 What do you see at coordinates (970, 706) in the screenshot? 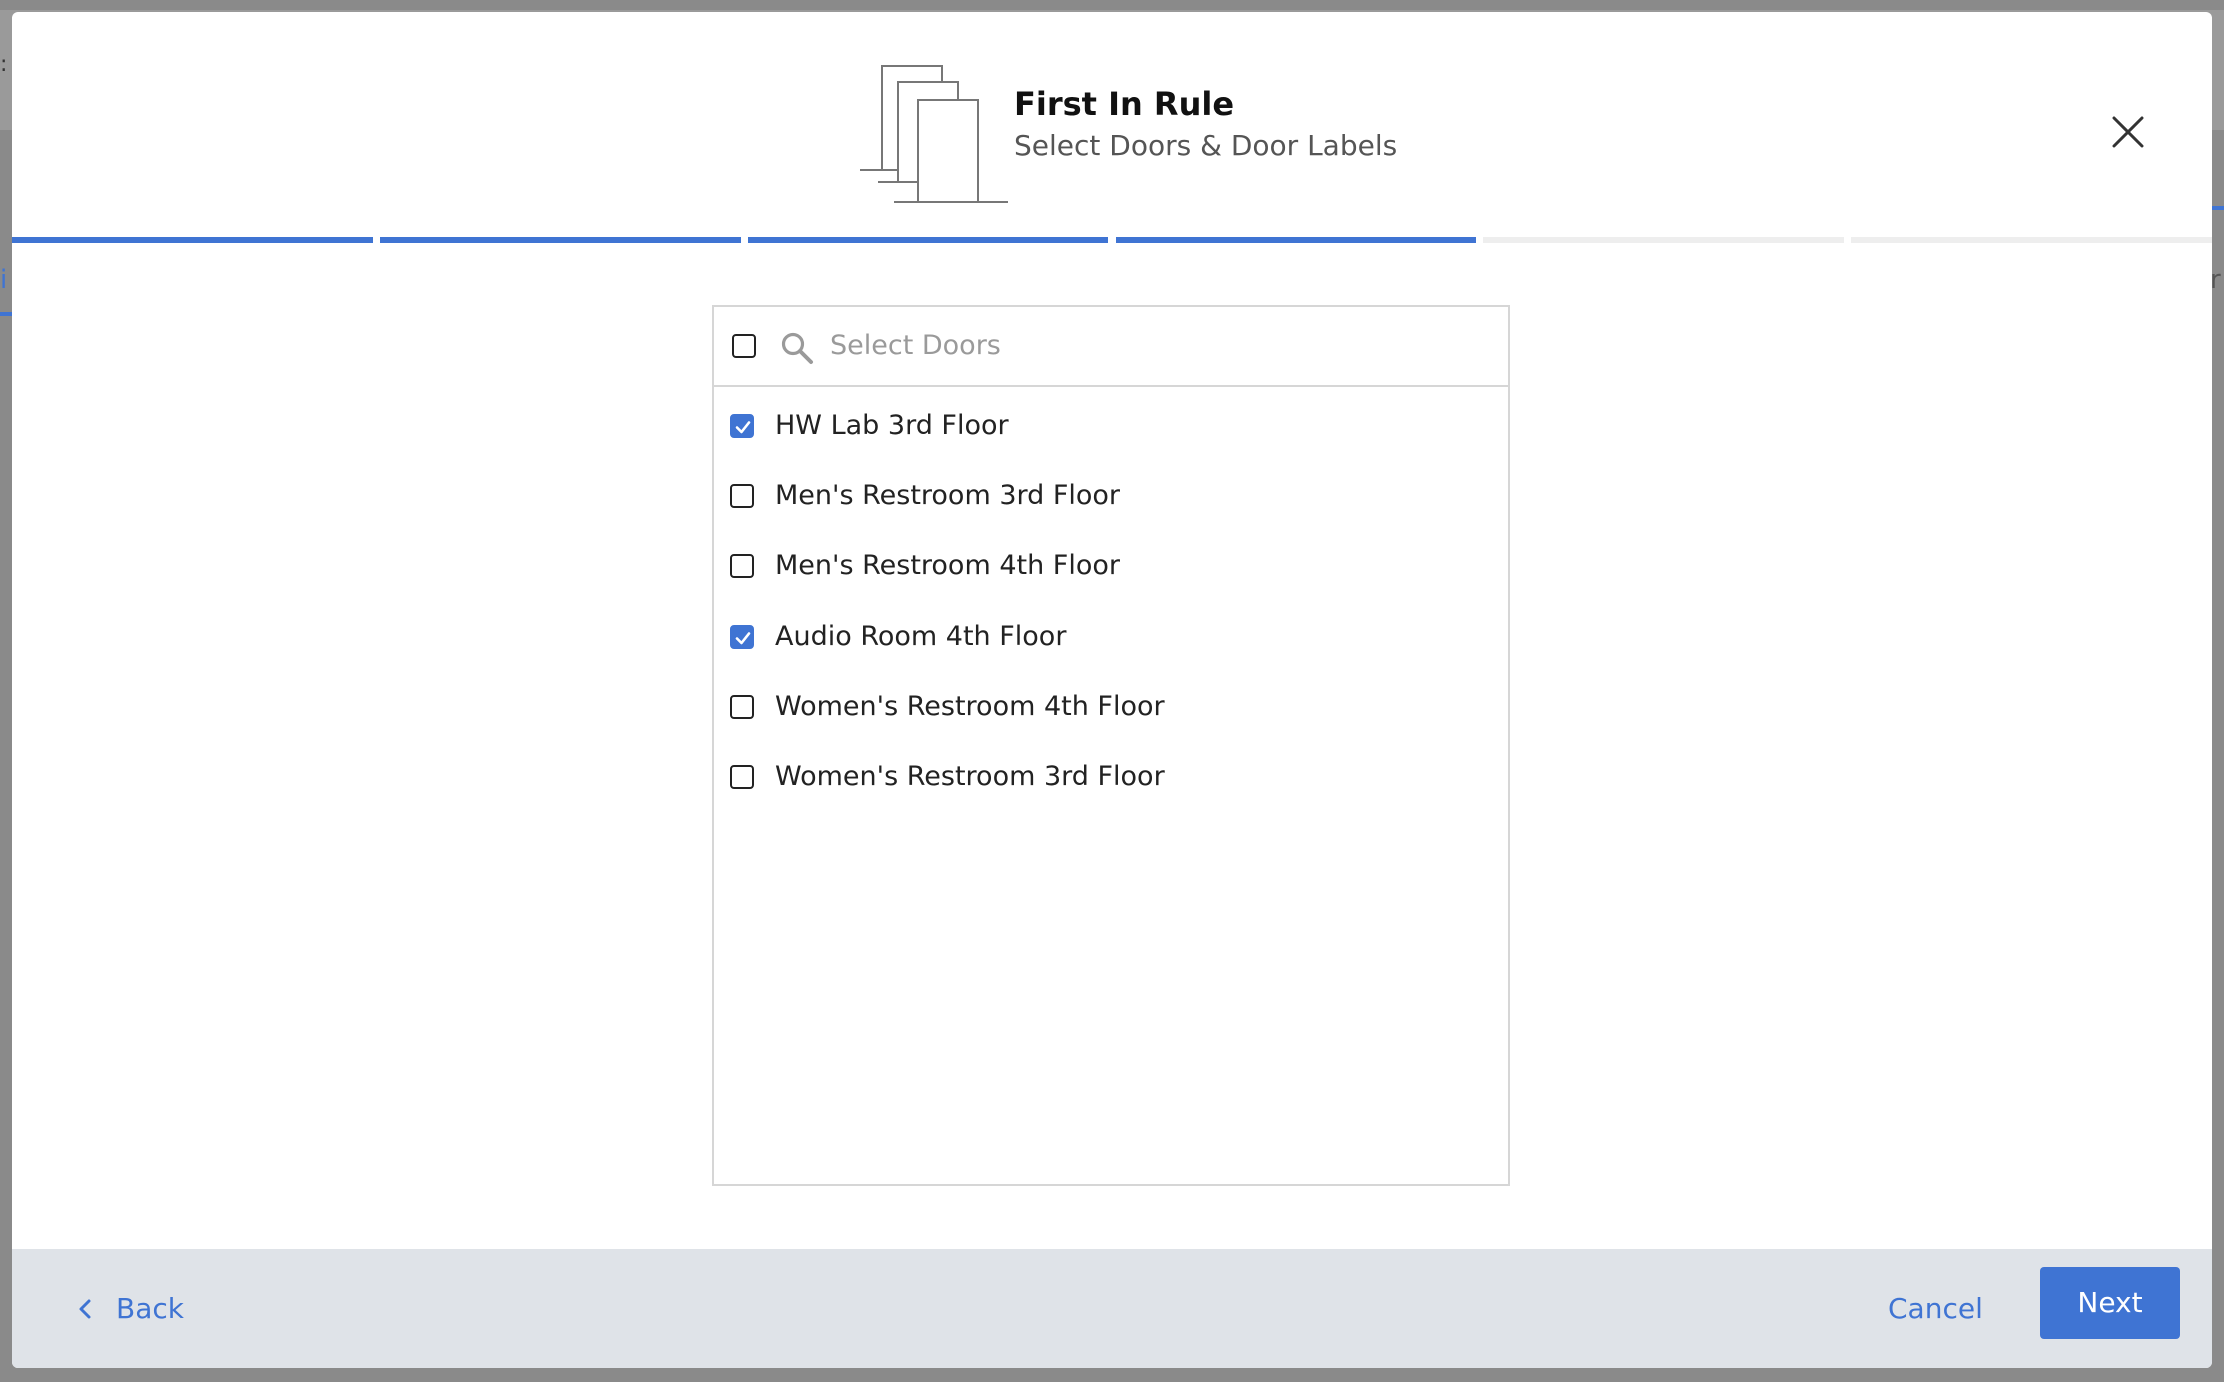
I see `door-label: Women's Restroom 4th Floor` at bounding box center [970, 706].